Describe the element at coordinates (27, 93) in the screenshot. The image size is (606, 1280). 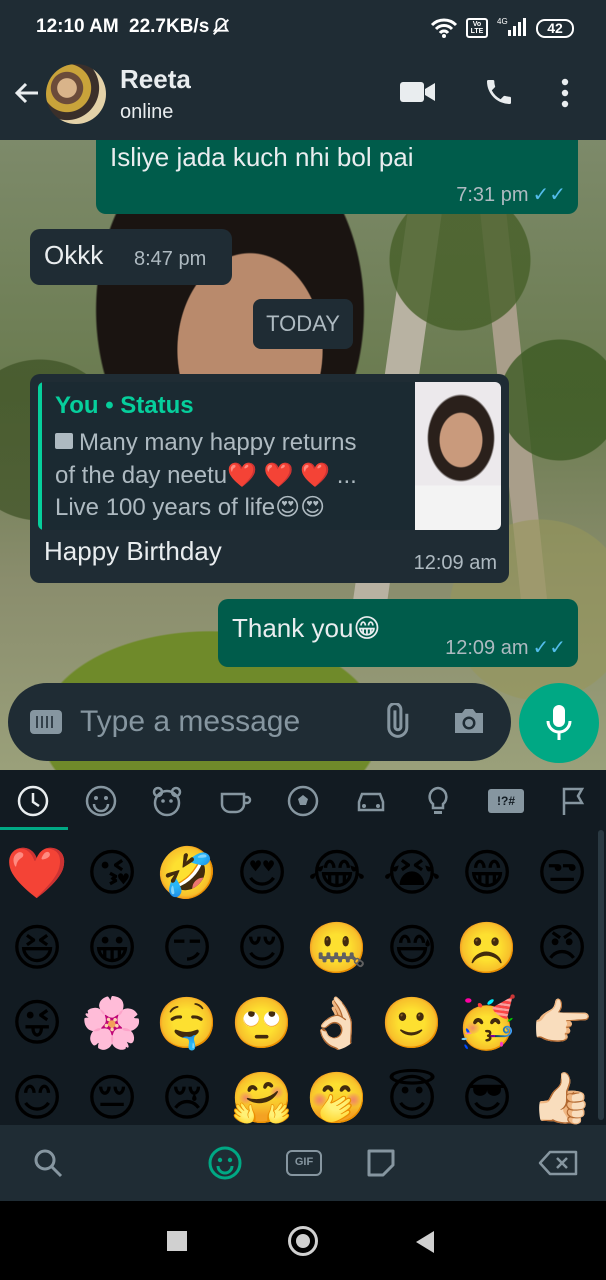
I see `back-arrow-icon` at that location.